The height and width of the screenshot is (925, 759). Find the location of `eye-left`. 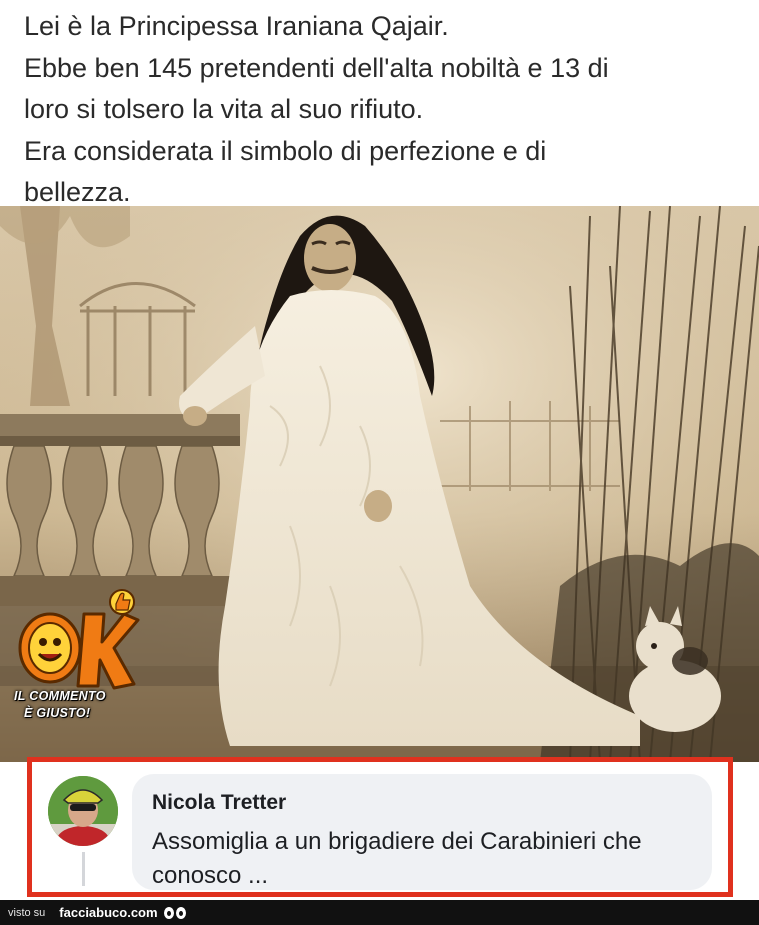

eye-left is located at coordinates (168, 912).